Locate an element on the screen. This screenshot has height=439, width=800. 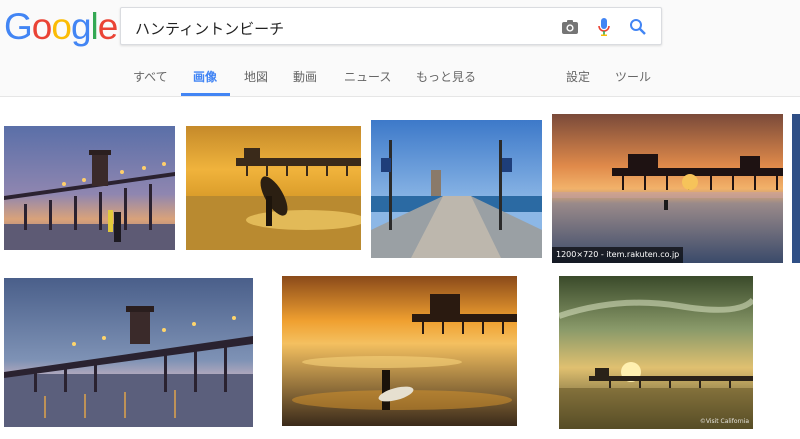
pier-daytime-image is located at coordinates (456, 189).